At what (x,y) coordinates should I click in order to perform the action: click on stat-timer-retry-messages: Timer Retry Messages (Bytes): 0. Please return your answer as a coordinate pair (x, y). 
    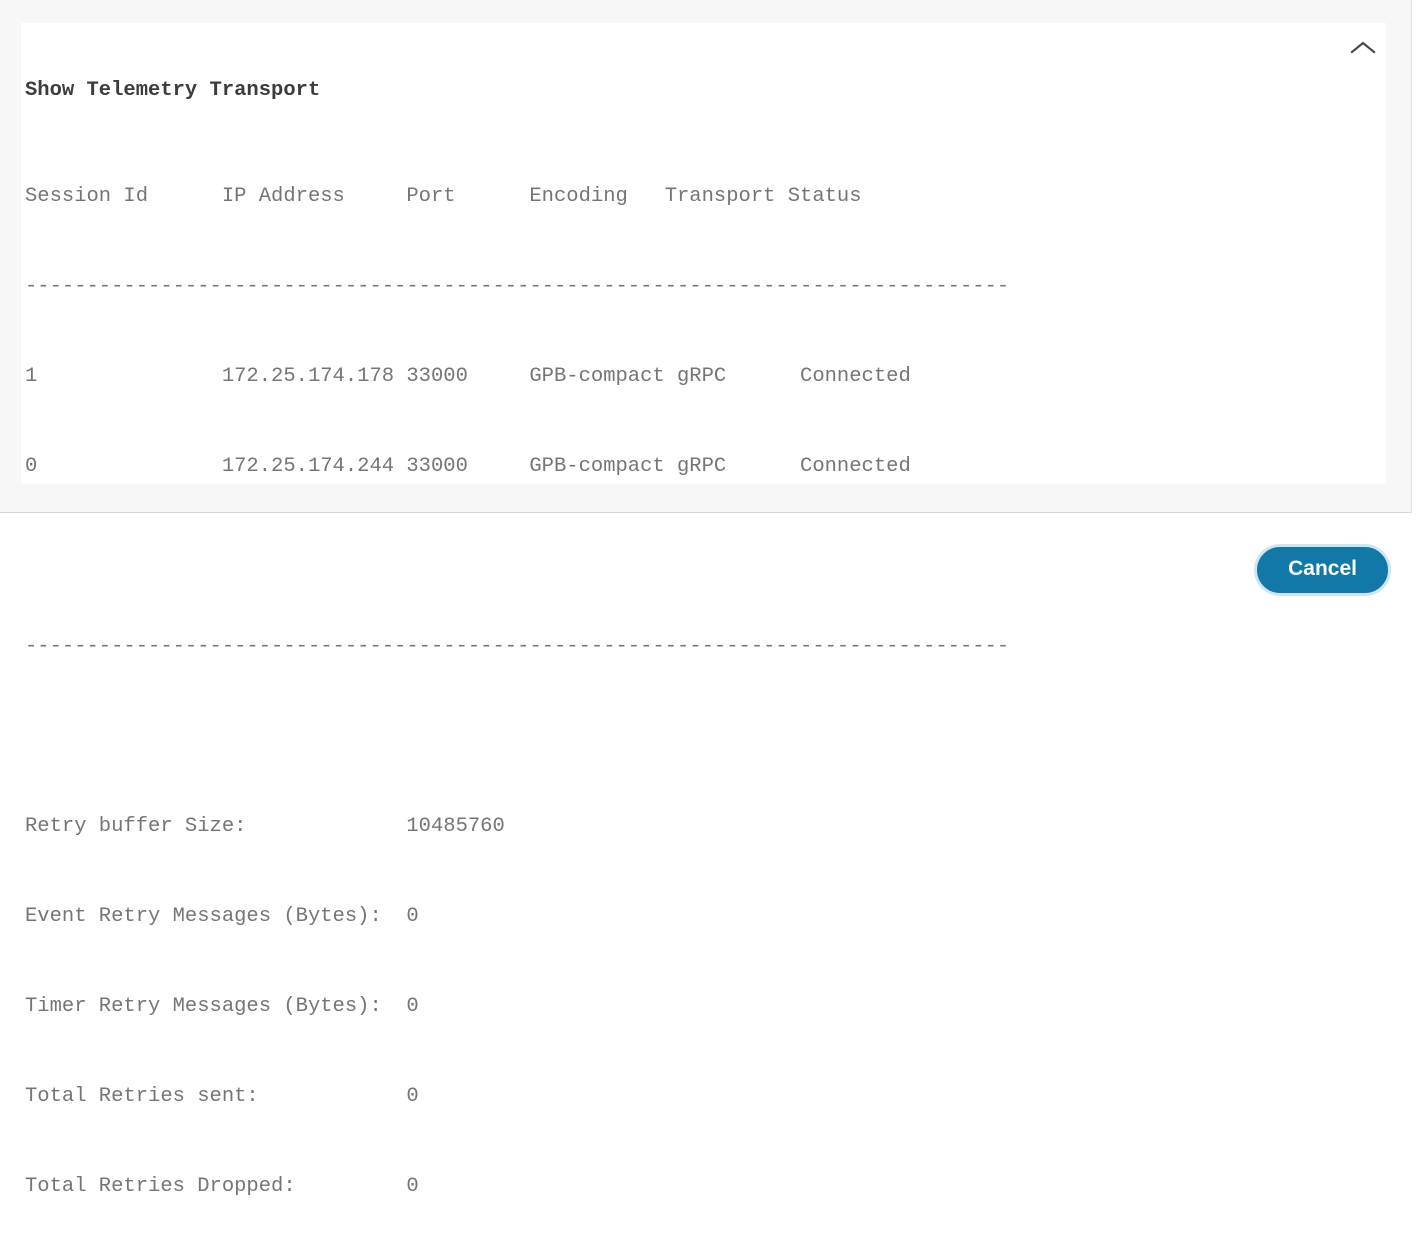
    Looking at the image, I should click on (222, 1006).